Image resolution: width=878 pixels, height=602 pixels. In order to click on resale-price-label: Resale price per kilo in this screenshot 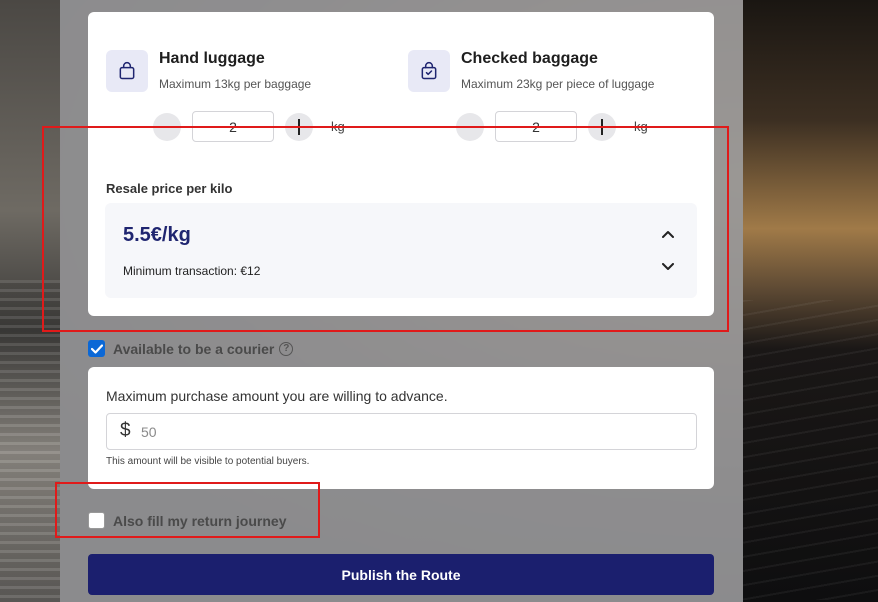, I will do `click(169, 188)`.